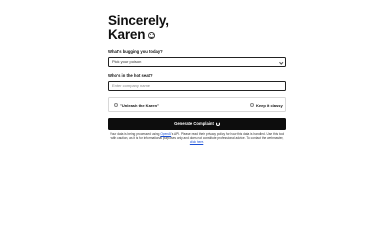 The image size is (392, 242). What do you see at coordinates (197, 62) in the screenshot?
I see `topic-select: Pick your poison` at bounding box center [197, 62].